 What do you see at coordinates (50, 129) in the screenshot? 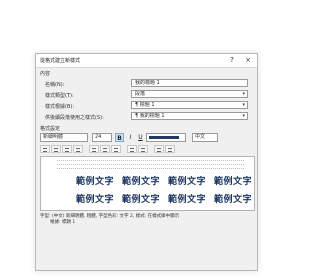
I see `formatting-section-label: 格式設定` at bounding box center [50, 129].